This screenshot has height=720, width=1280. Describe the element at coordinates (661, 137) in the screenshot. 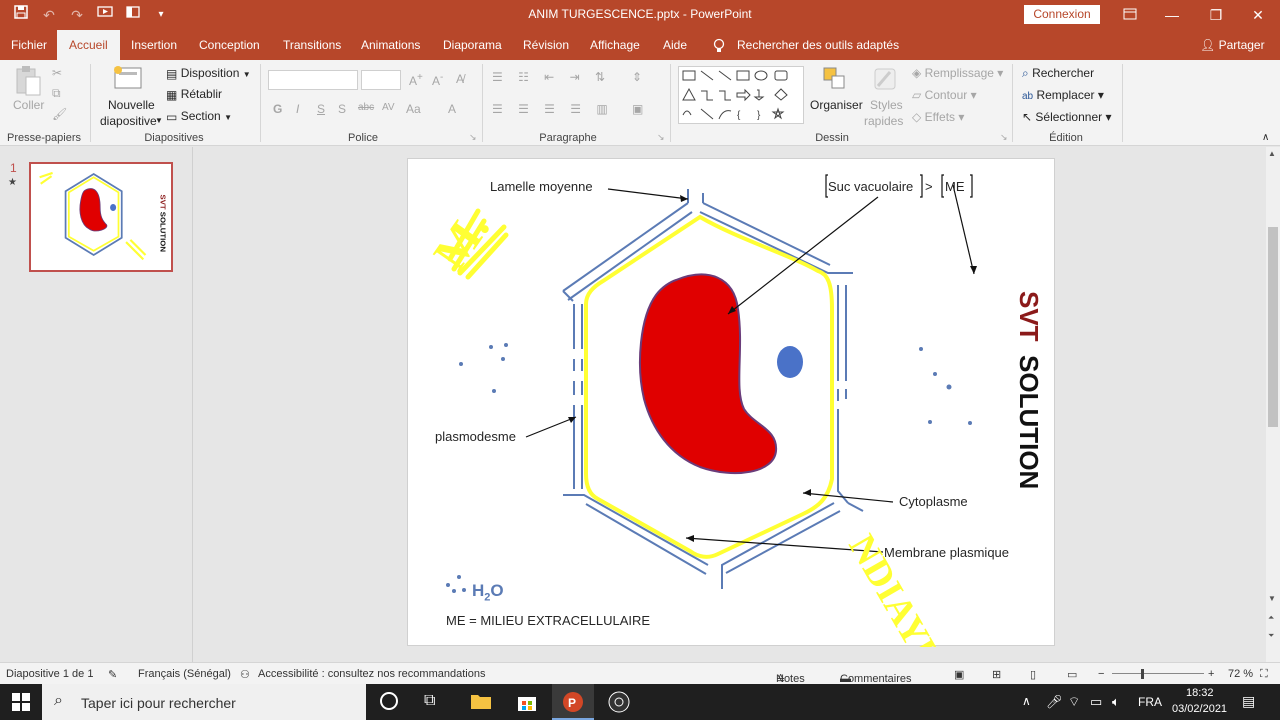

I see `paragraph-dialog-icon: ↘` at that location.